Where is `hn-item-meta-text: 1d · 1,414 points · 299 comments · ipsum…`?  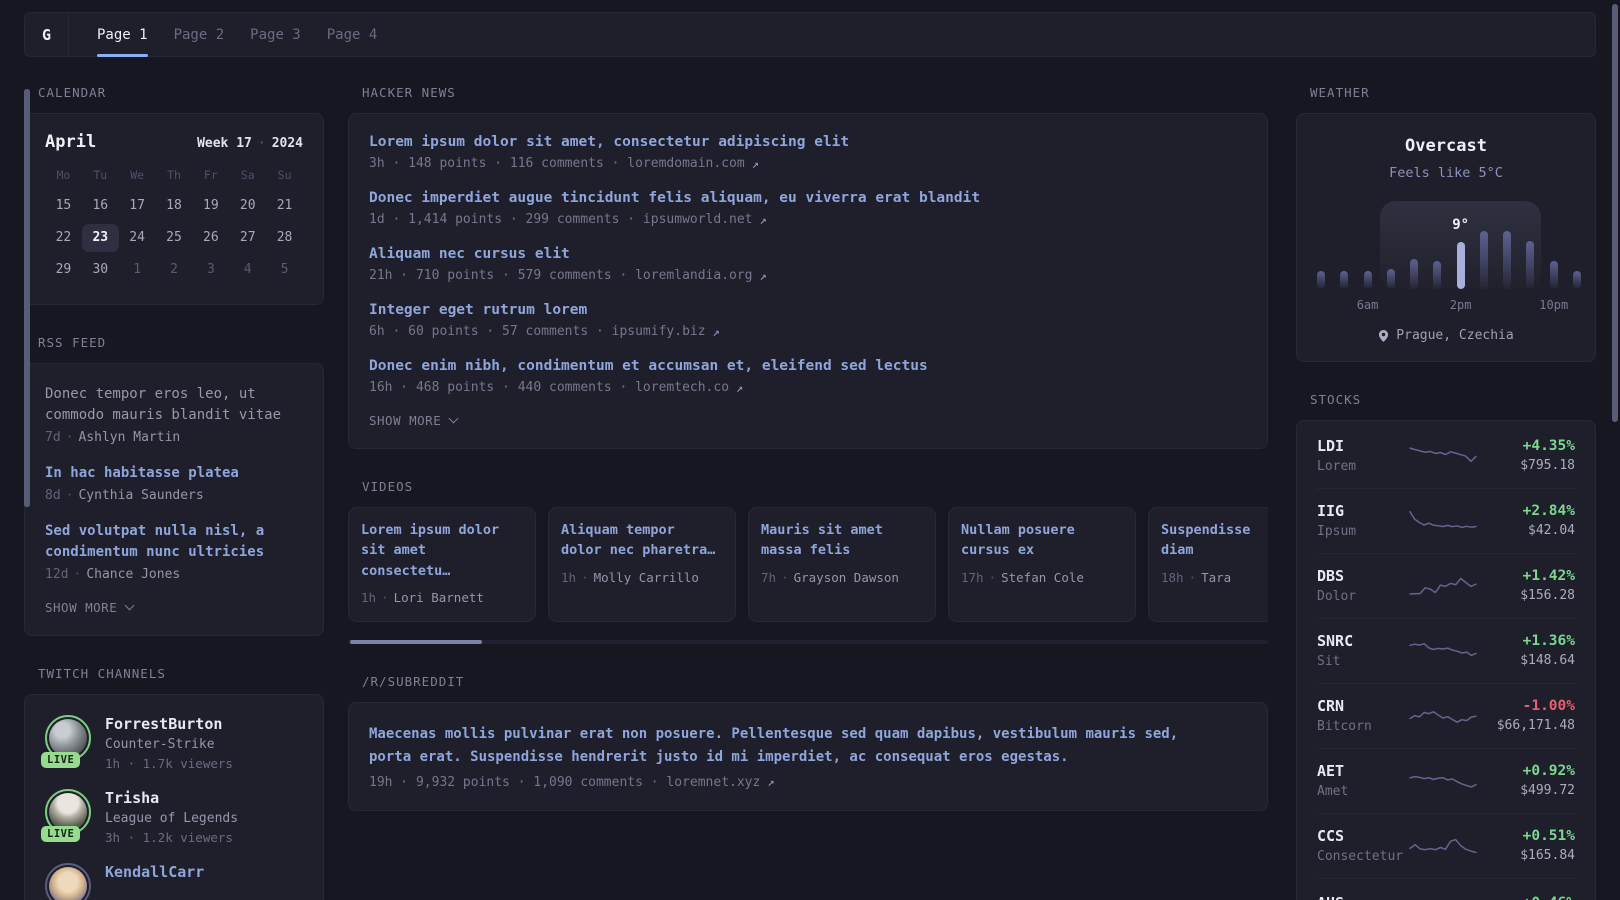
hn-item-meta-text: 1d · 1,414 points · 299 comments · ipsum… is located at coordinates (561, 219).